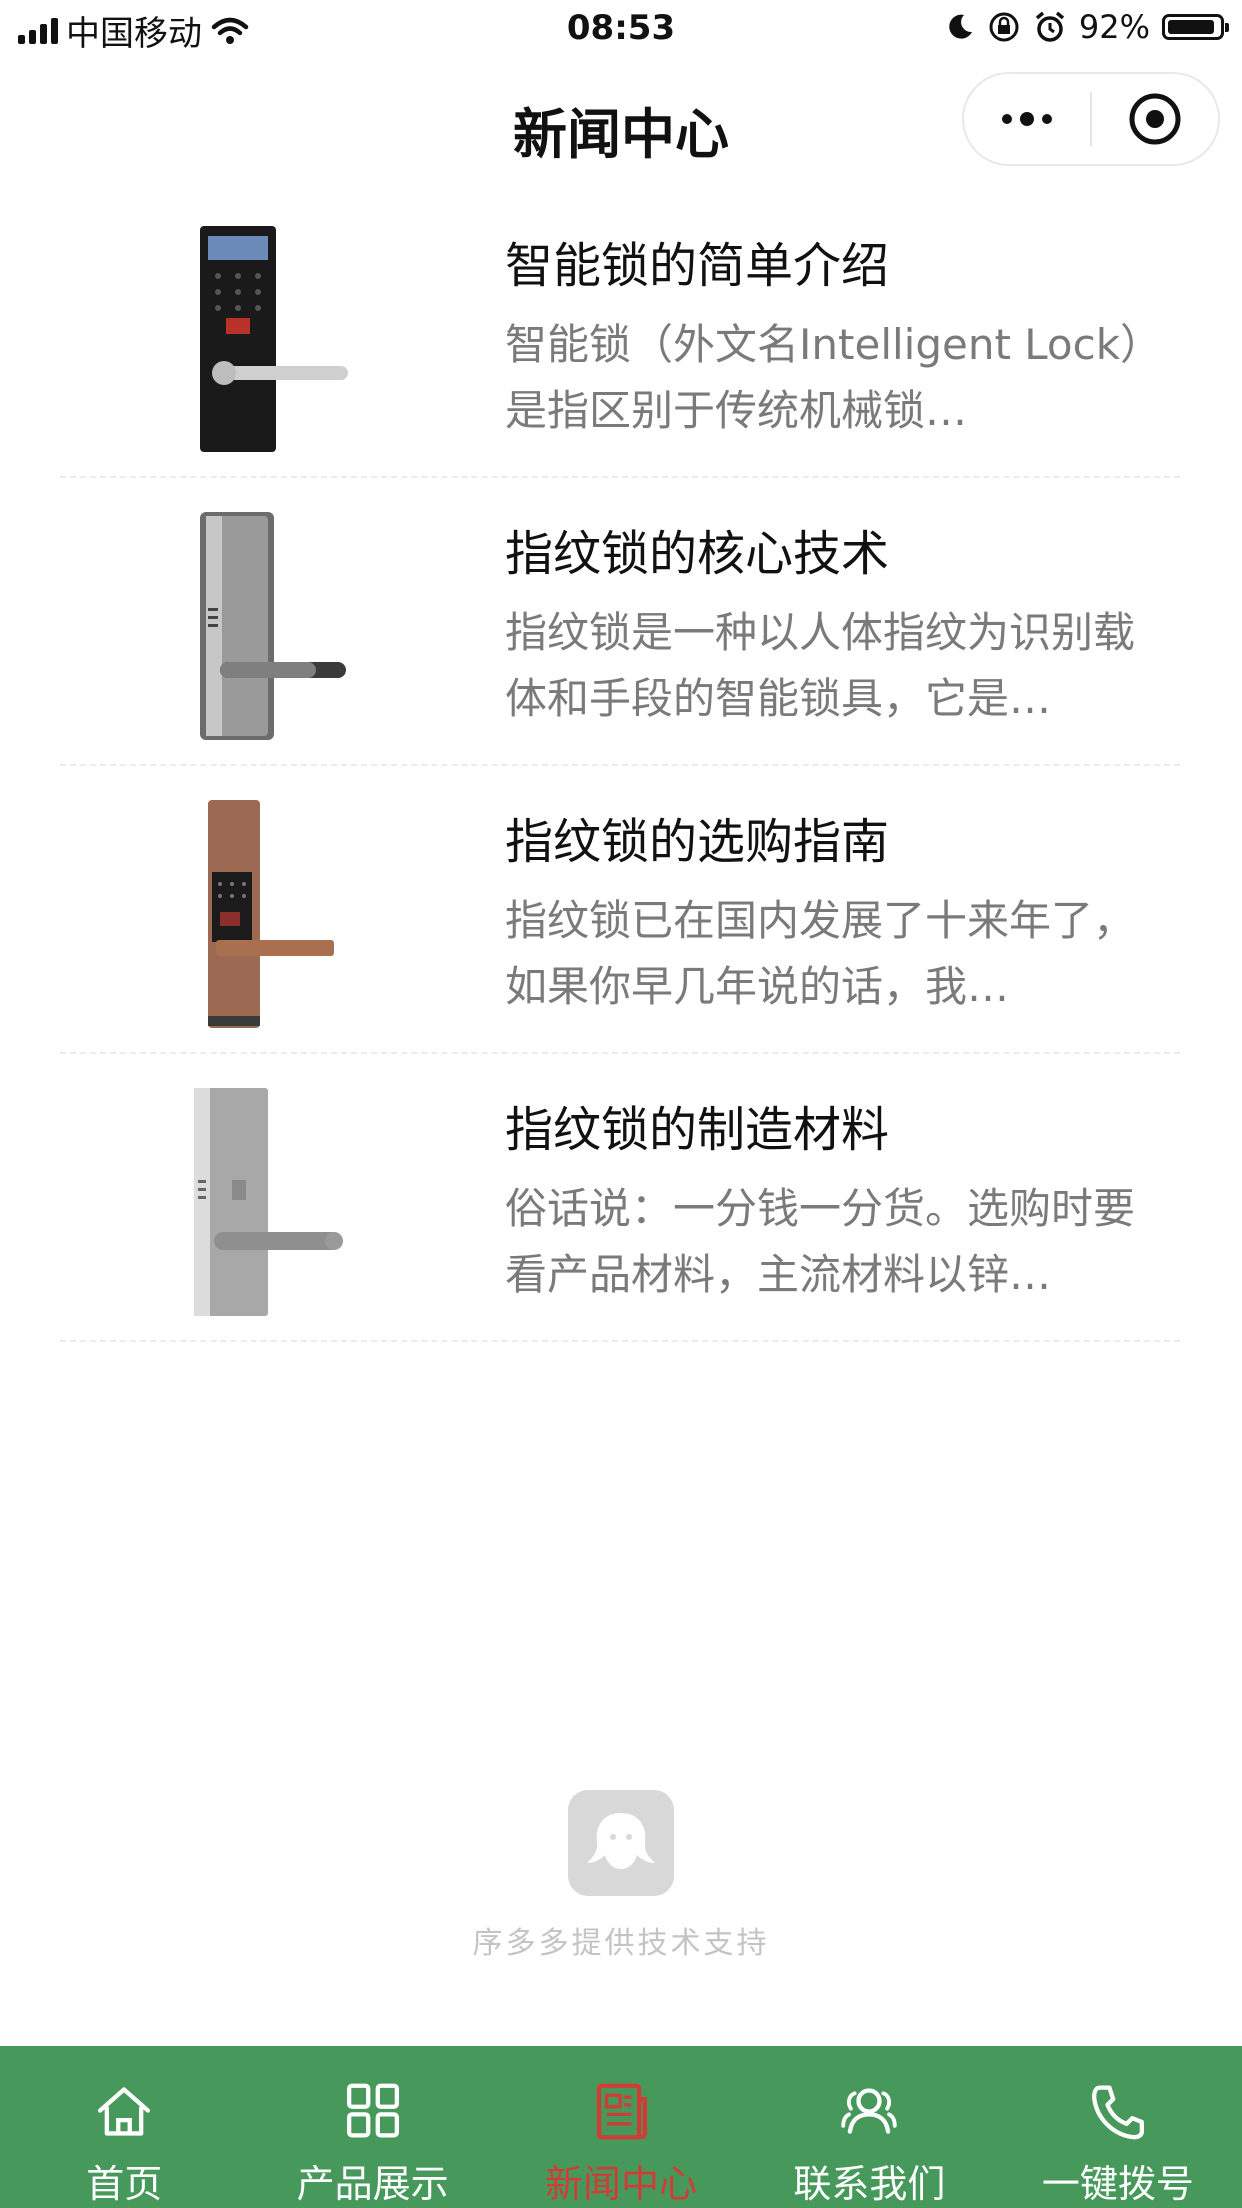 Image resolution: width=1242 pixels, height=2208 pixels. I want to click on alarm-icon, so click(1049, 26).